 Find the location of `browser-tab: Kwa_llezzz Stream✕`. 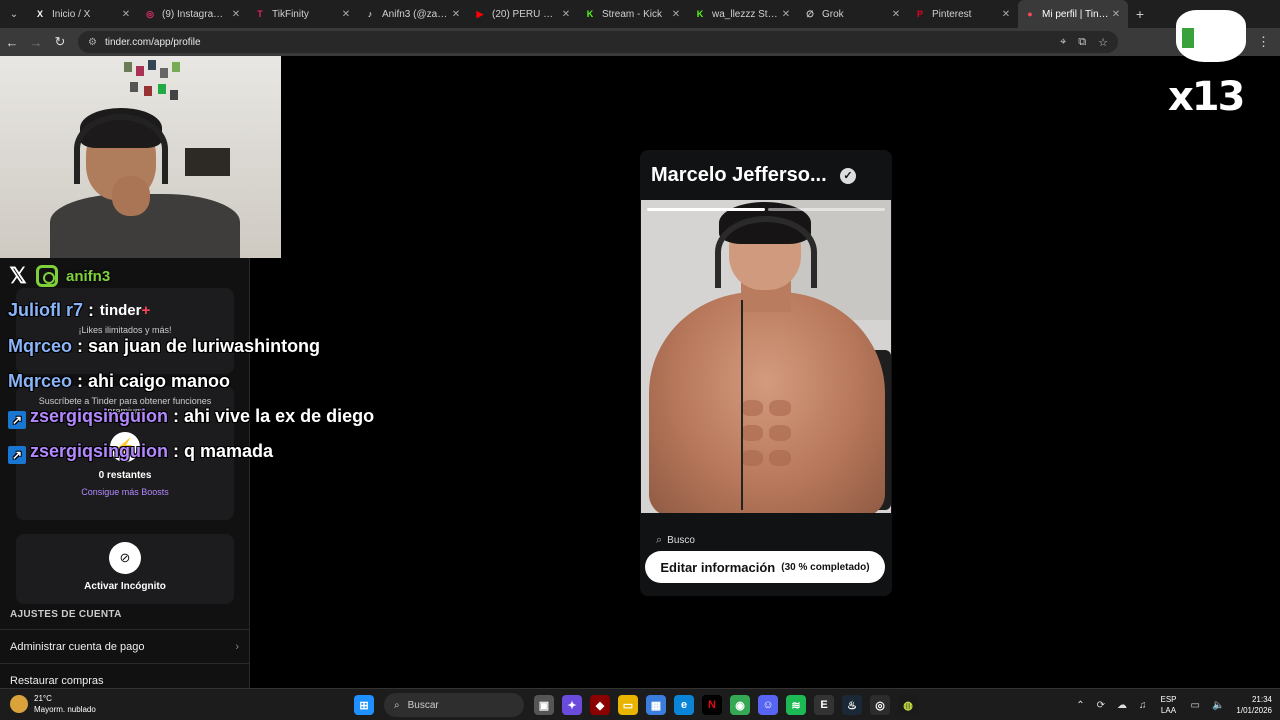

browser-tab: Kwa_llezzz Stream✕ is located at coordinates (743, 14).